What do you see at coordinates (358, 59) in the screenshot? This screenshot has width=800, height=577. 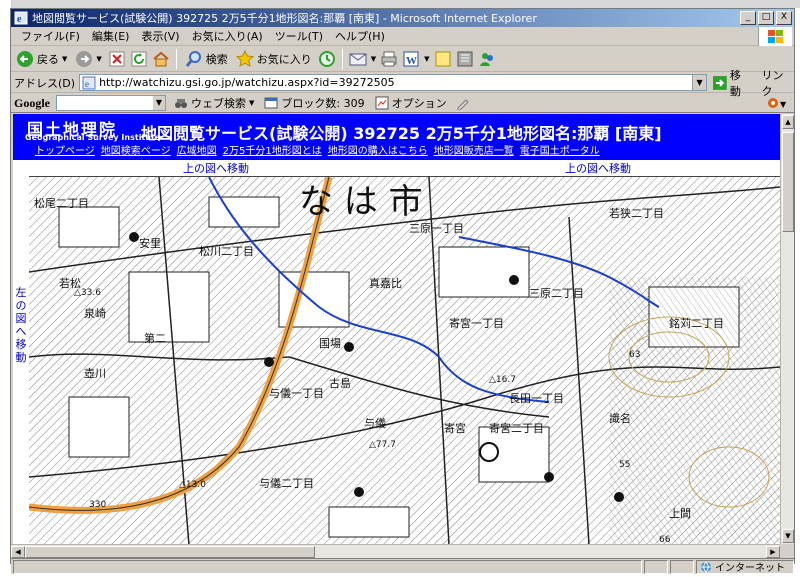 I see `mail-icon` at bounding box center [358, 59].